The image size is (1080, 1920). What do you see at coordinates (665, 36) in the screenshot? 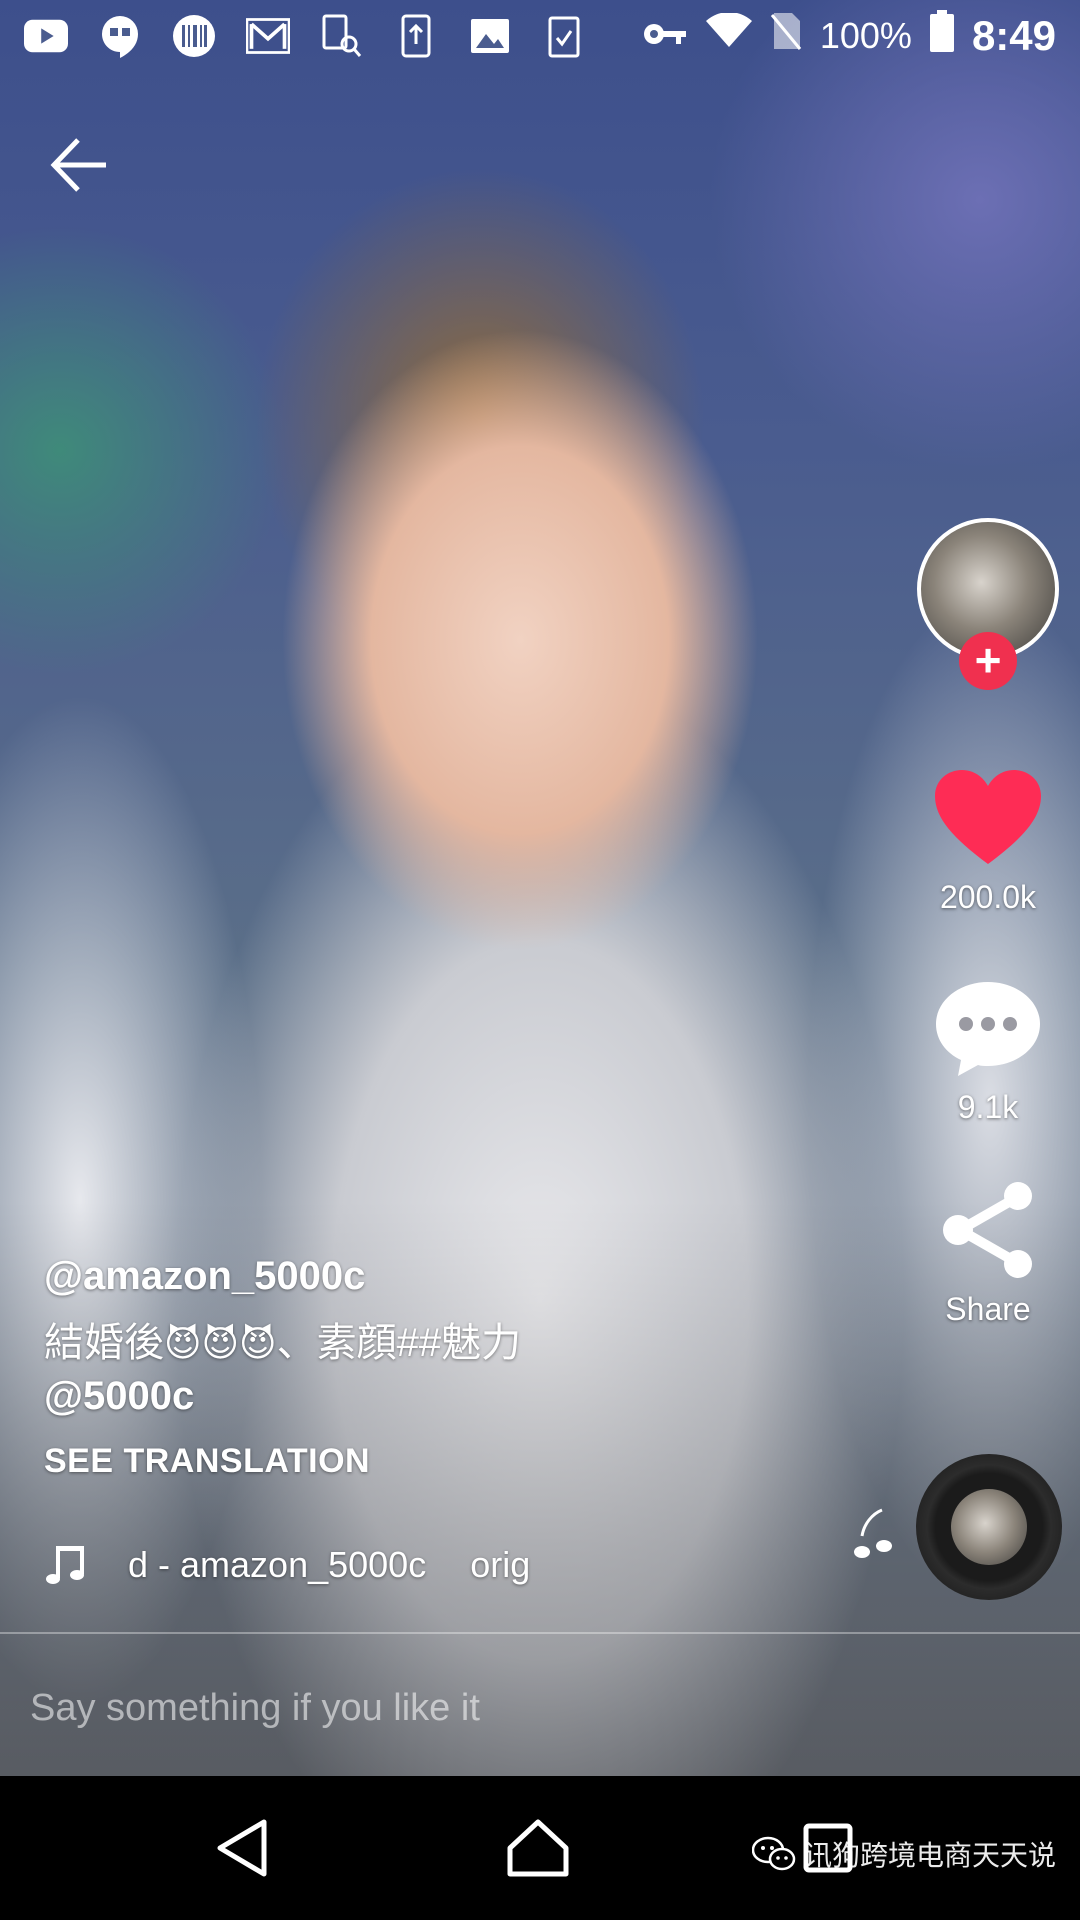
I see `key-icon` at bounding box center [665, 36].